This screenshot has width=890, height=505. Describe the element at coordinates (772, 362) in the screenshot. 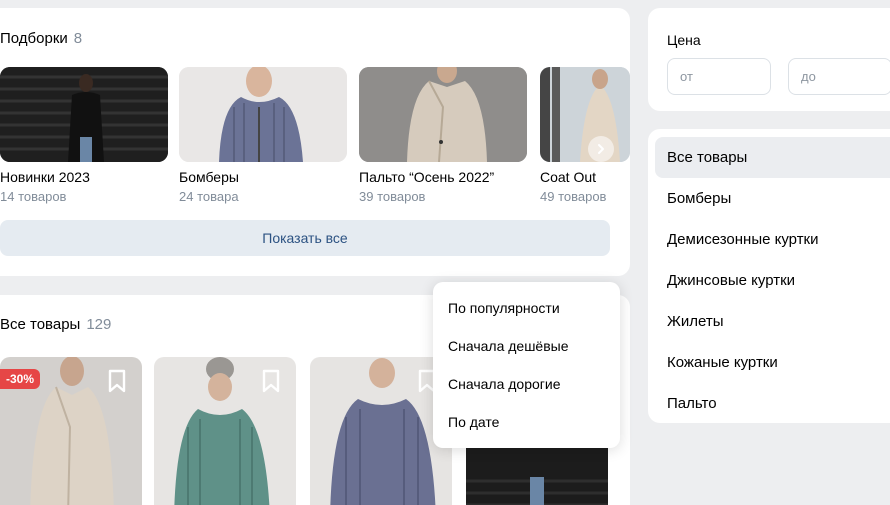

I see `category-leather-jackets: Кожаные куртки` at that location.